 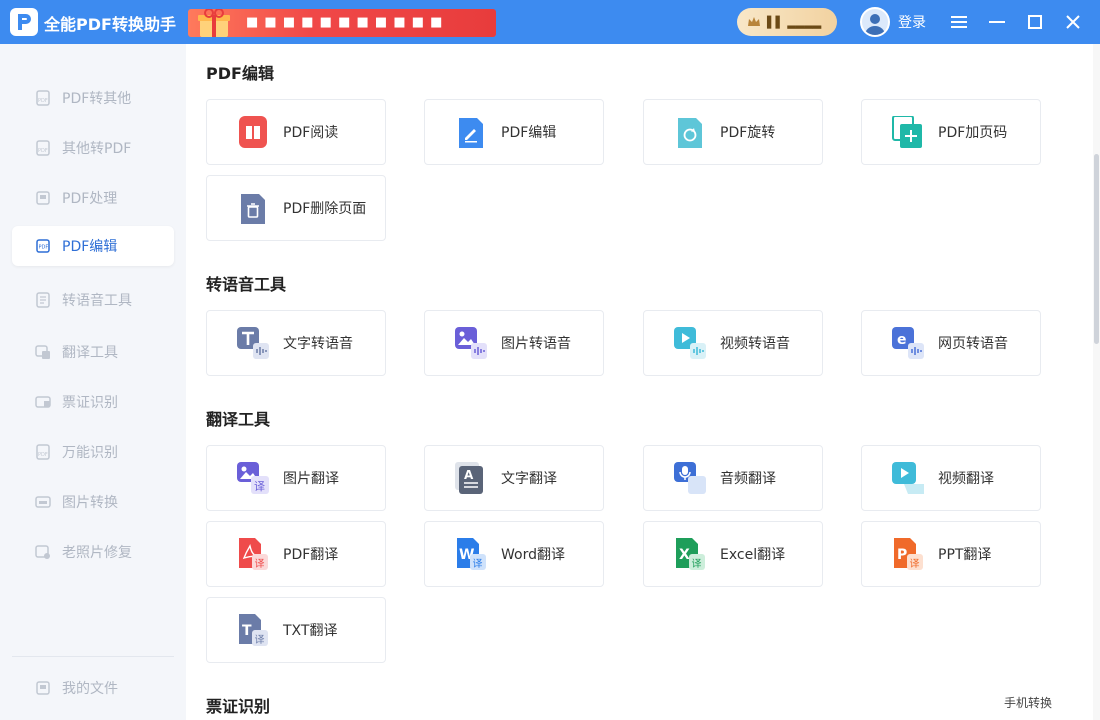 I want to click on sidebar-item-pdf-edit: PDF PDF编辑, so click(x=93, y=246).